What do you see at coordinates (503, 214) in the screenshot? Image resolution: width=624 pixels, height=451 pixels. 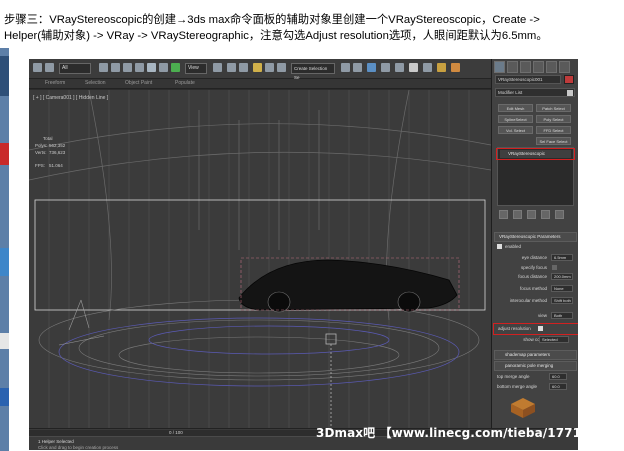 I see `pin-stack-icon` at bounding box center [503, 214].